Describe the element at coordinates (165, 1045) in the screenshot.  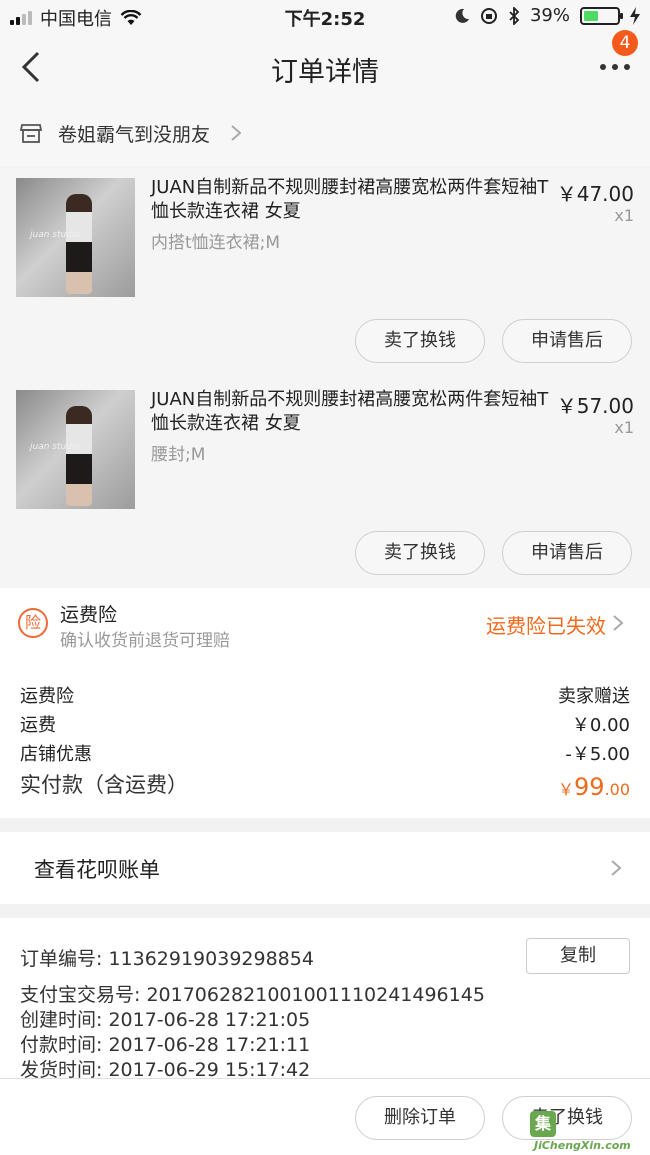
I see `paid-time: 付款时间: 2017-06-28 17:21:11` at that location.